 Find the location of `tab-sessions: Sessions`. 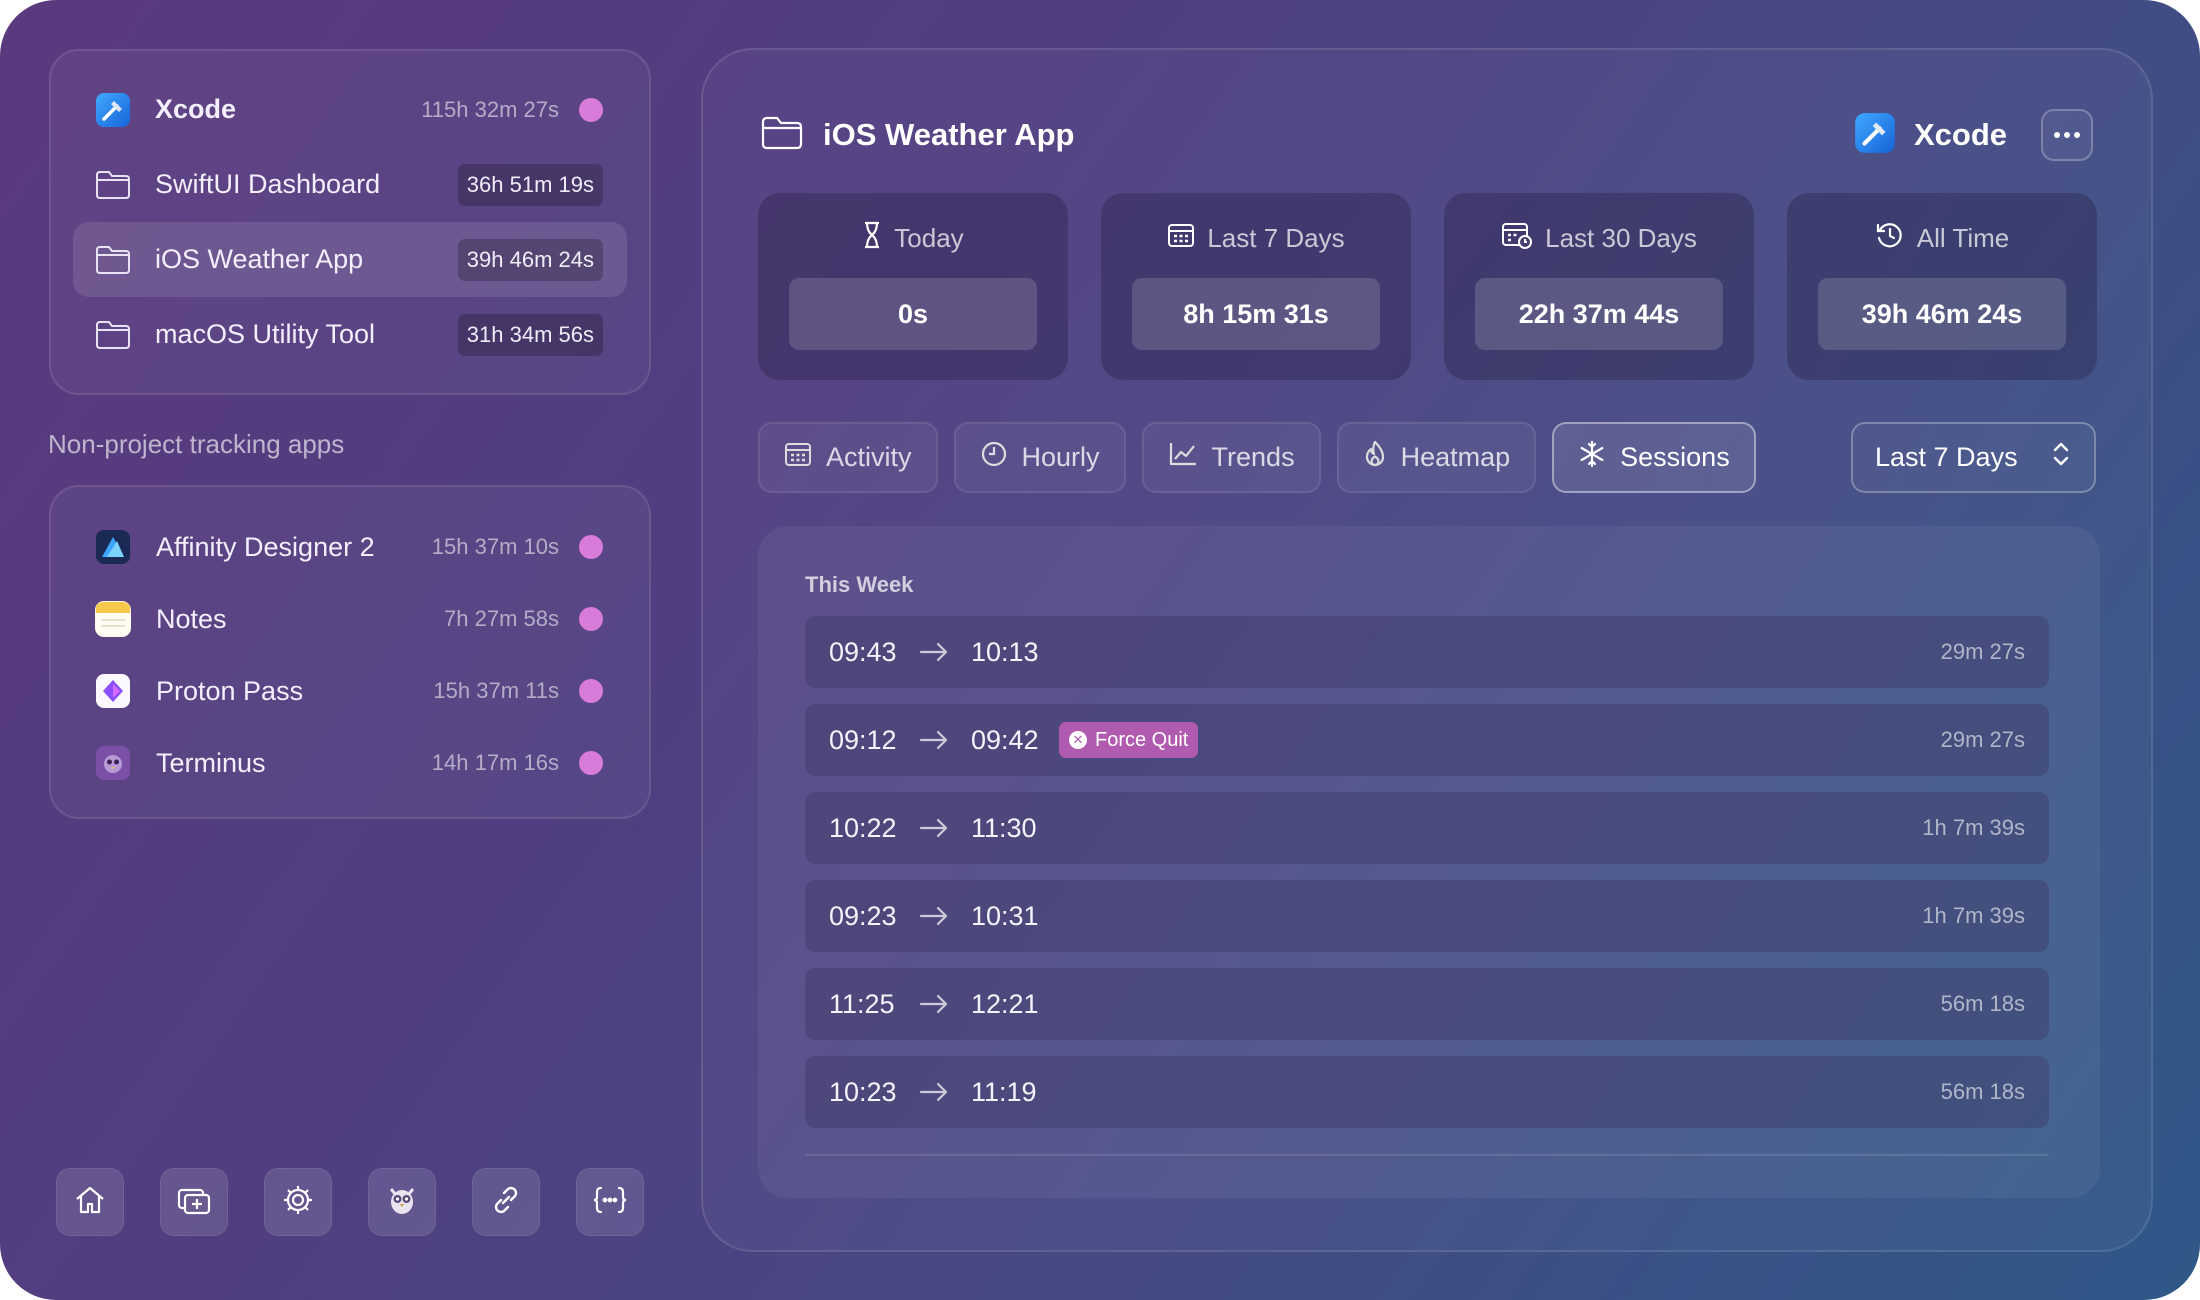

tab-sessions: Sessions is located at coordinates (1654, 457).